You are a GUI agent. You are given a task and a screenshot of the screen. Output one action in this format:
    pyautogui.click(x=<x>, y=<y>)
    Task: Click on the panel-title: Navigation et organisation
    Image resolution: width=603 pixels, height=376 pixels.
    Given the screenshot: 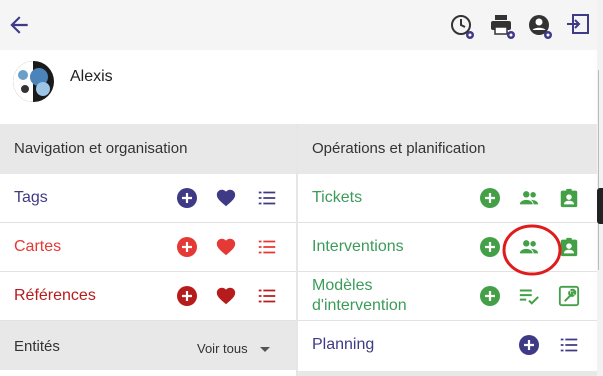 What is the action you would take?
    pyautogui.click(x=148, y=149)
    